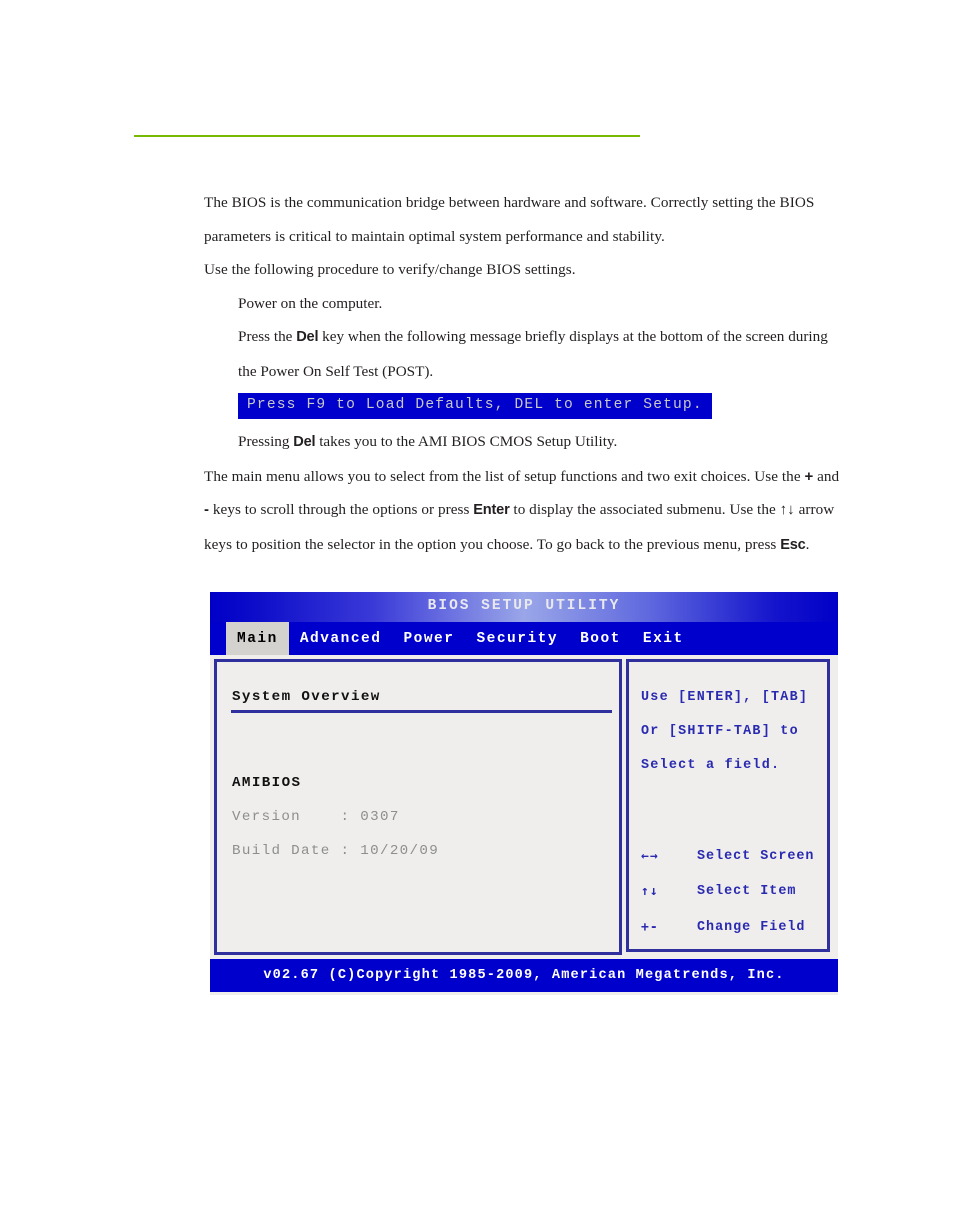 The width and height of the screenshot is (954, 1227). What do you see at coordinates (310, 303) in the screenshot?
I see `step-1-text: Power on the computer.` at bounding box center [310, 303].